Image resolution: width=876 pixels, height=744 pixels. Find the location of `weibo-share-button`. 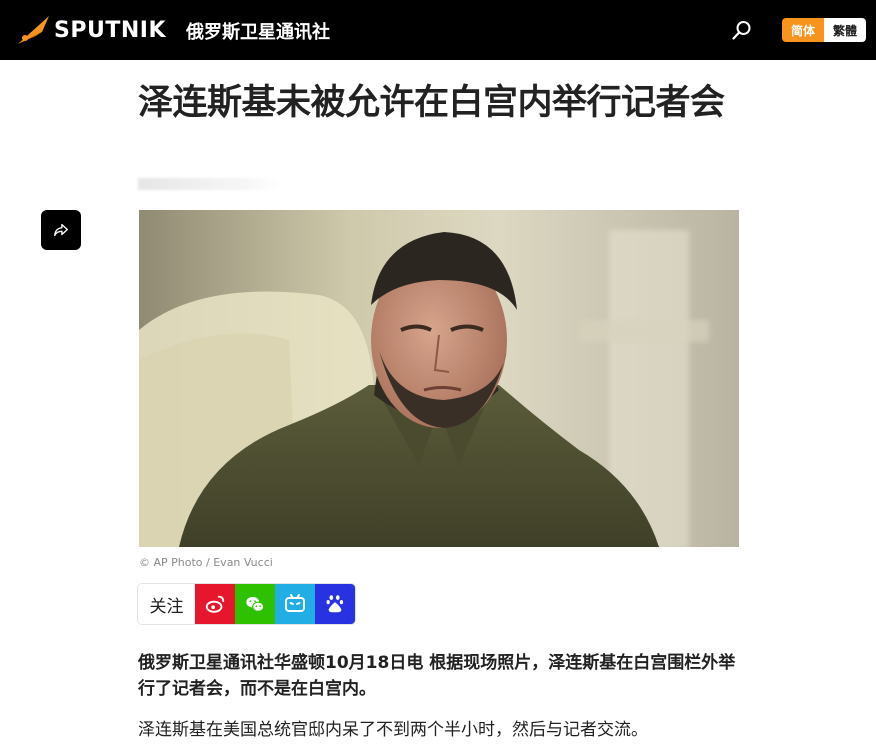

weibo-share-button is located at coordinates (215, 604).